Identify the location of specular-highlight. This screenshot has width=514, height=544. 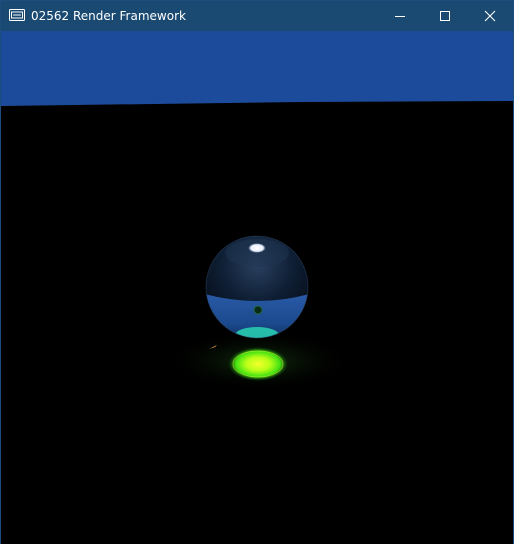
(257, 248).